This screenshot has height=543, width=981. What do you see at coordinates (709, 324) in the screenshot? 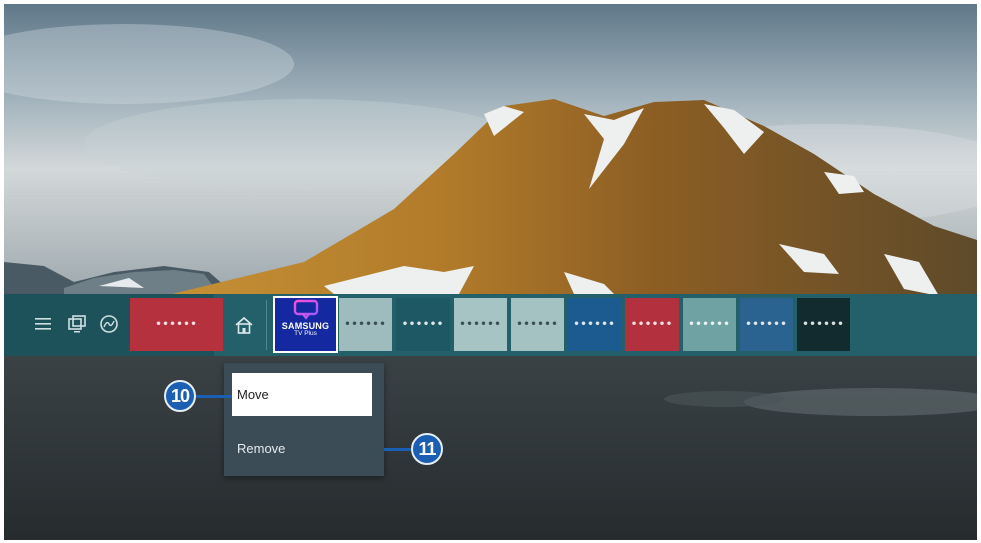
I see `app-tile-8: ••••••` at bounding box center [709, 324].